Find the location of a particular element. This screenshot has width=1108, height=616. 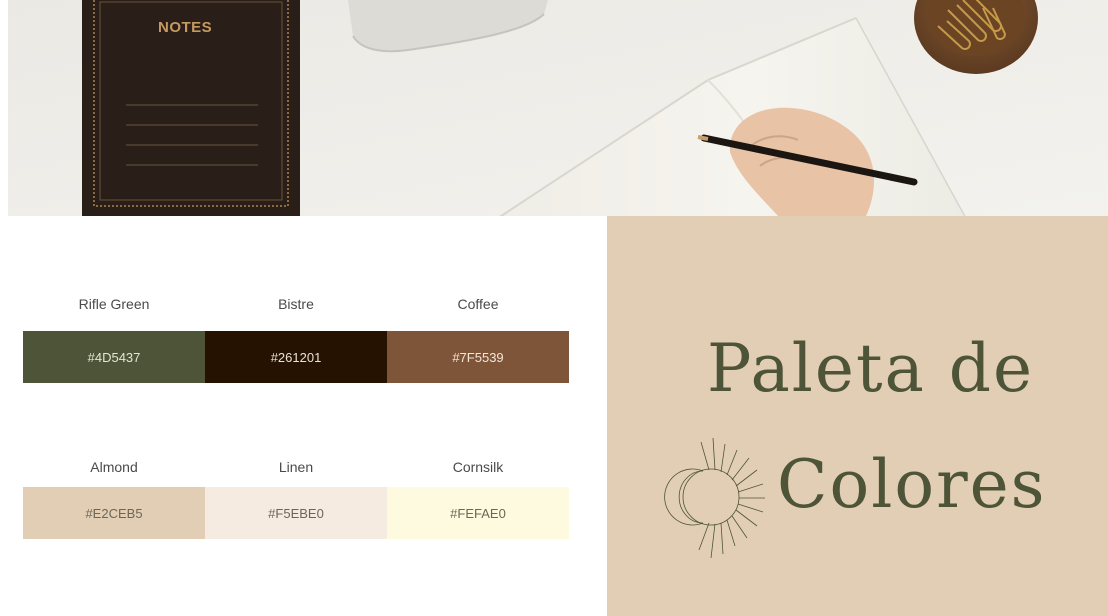

swatch-rifle-green: #4D5437 is located at coordinates (114, 357).